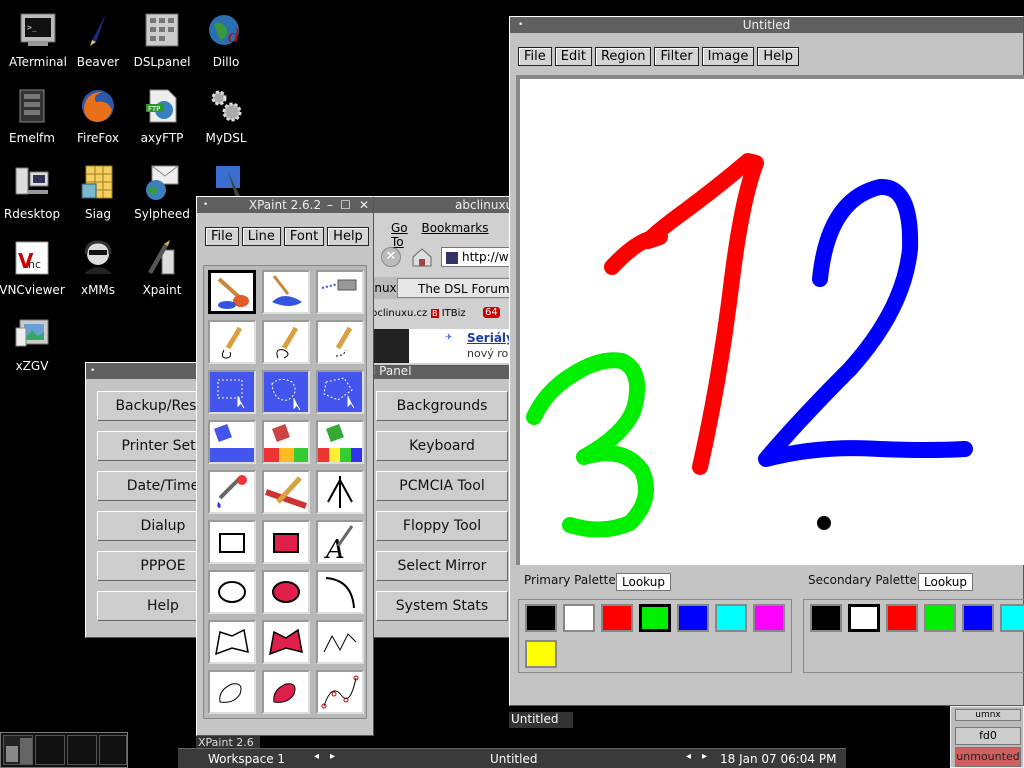 Image resolution: width=1024 pixels, height=768 pixels. Describe the element at coordinates (490, 338) in the screenshot. I see `series-link: Seriály` at that location.